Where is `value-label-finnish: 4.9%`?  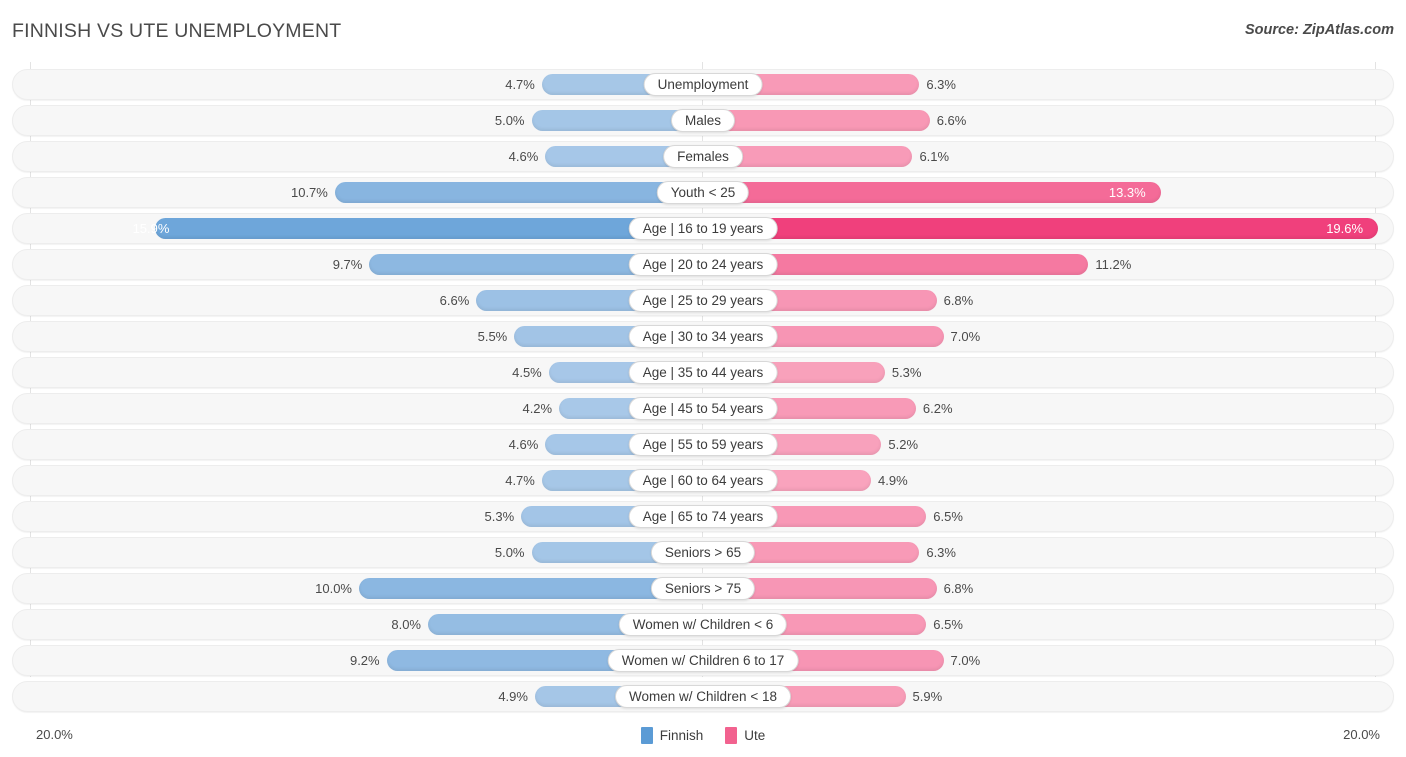
value-label-finnish: 4.9% is located at coordinates (513, 696).